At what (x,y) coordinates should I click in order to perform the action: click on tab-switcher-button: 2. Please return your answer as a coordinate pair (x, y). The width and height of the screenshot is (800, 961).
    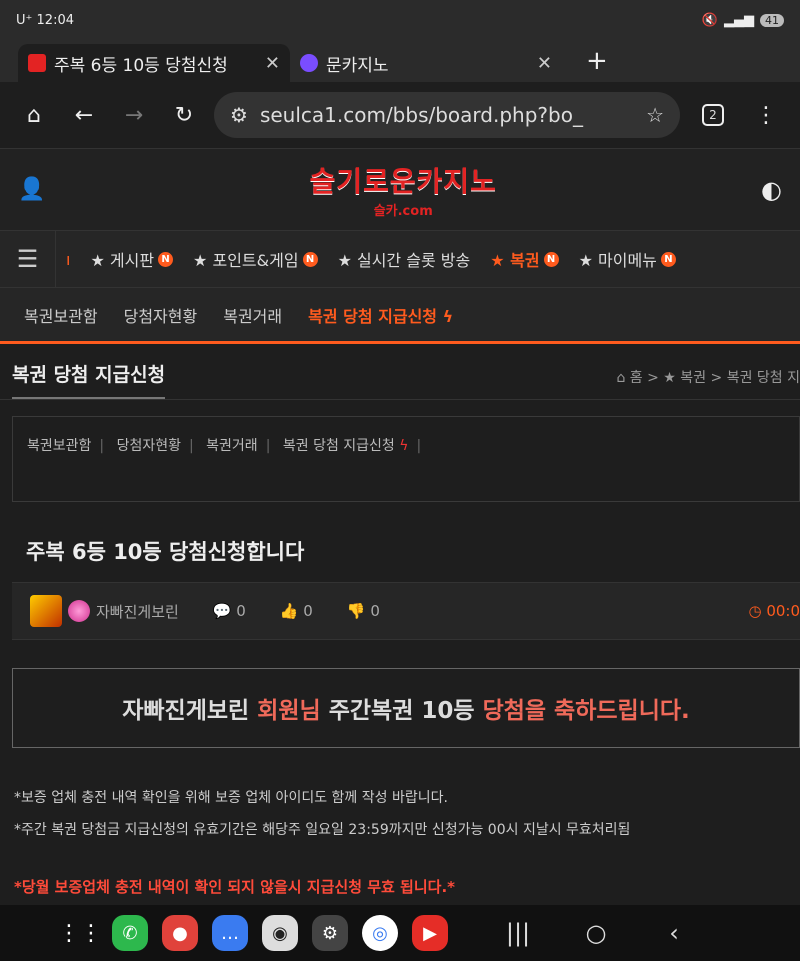
    Looking at the image, I should click on (713, 115).